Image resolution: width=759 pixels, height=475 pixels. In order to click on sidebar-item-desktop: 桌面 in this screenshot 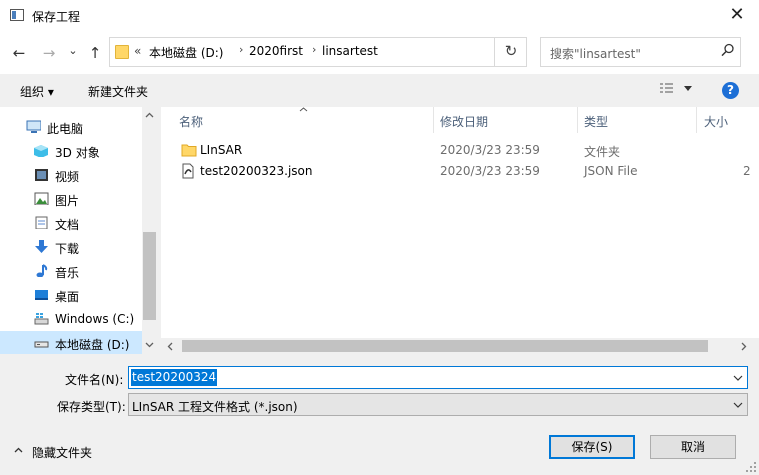, I will do `click(71, 295)`.